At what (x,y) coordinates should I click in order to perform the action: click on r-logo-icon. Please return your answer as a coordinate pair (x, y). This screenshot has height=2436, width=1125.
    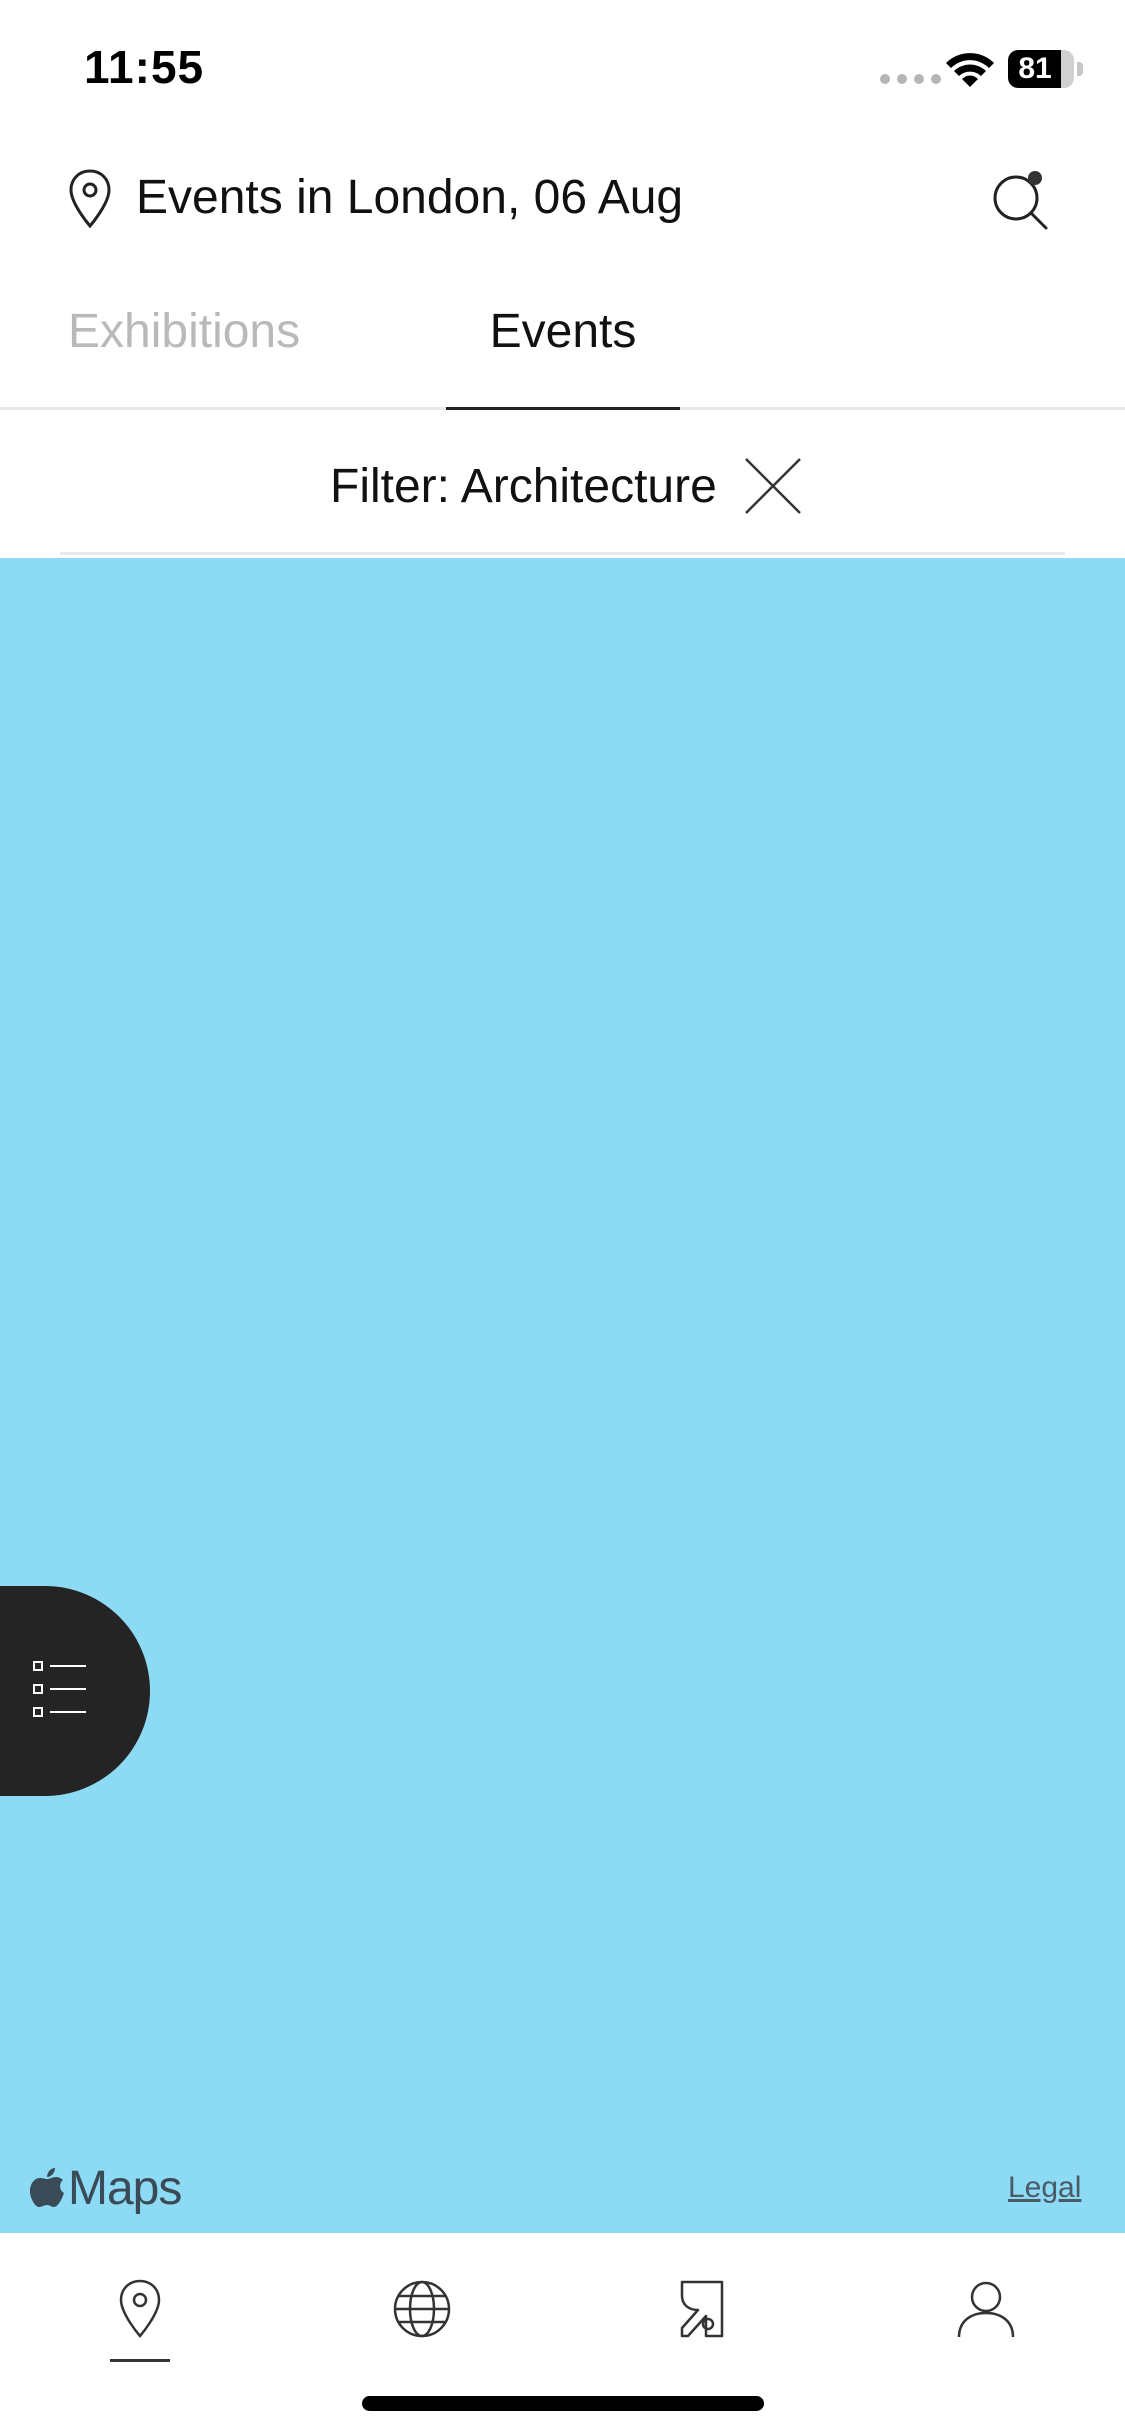
    Looking at the image, I should click on (702, 2309).